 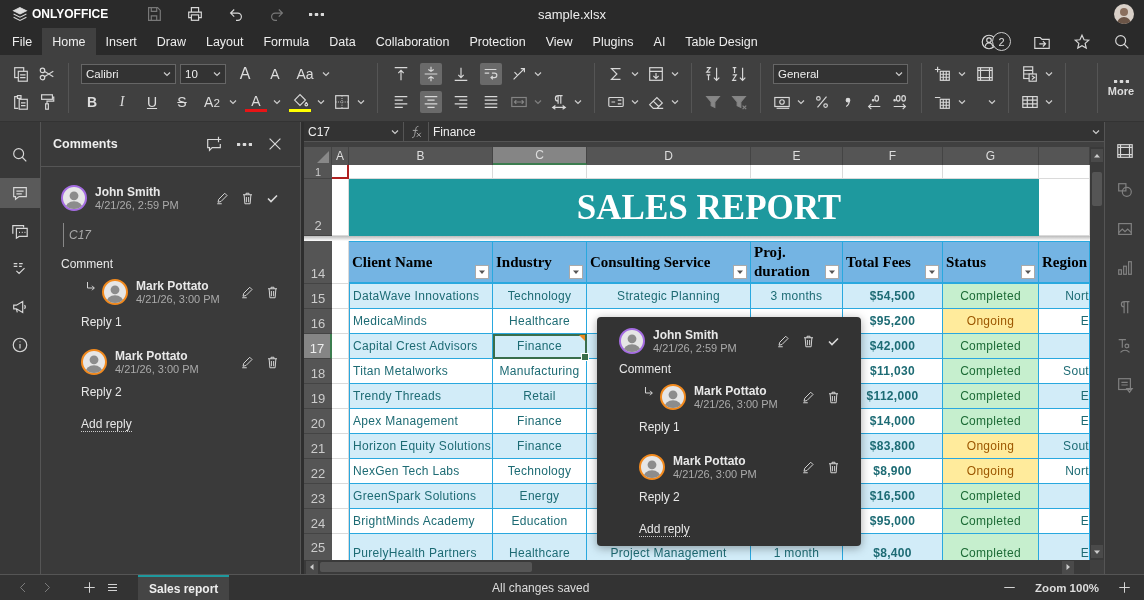 What do you see at coordinates (656, 74) in the screenshot?
I see `fill-down-icon` at bounding box center [656, 74].